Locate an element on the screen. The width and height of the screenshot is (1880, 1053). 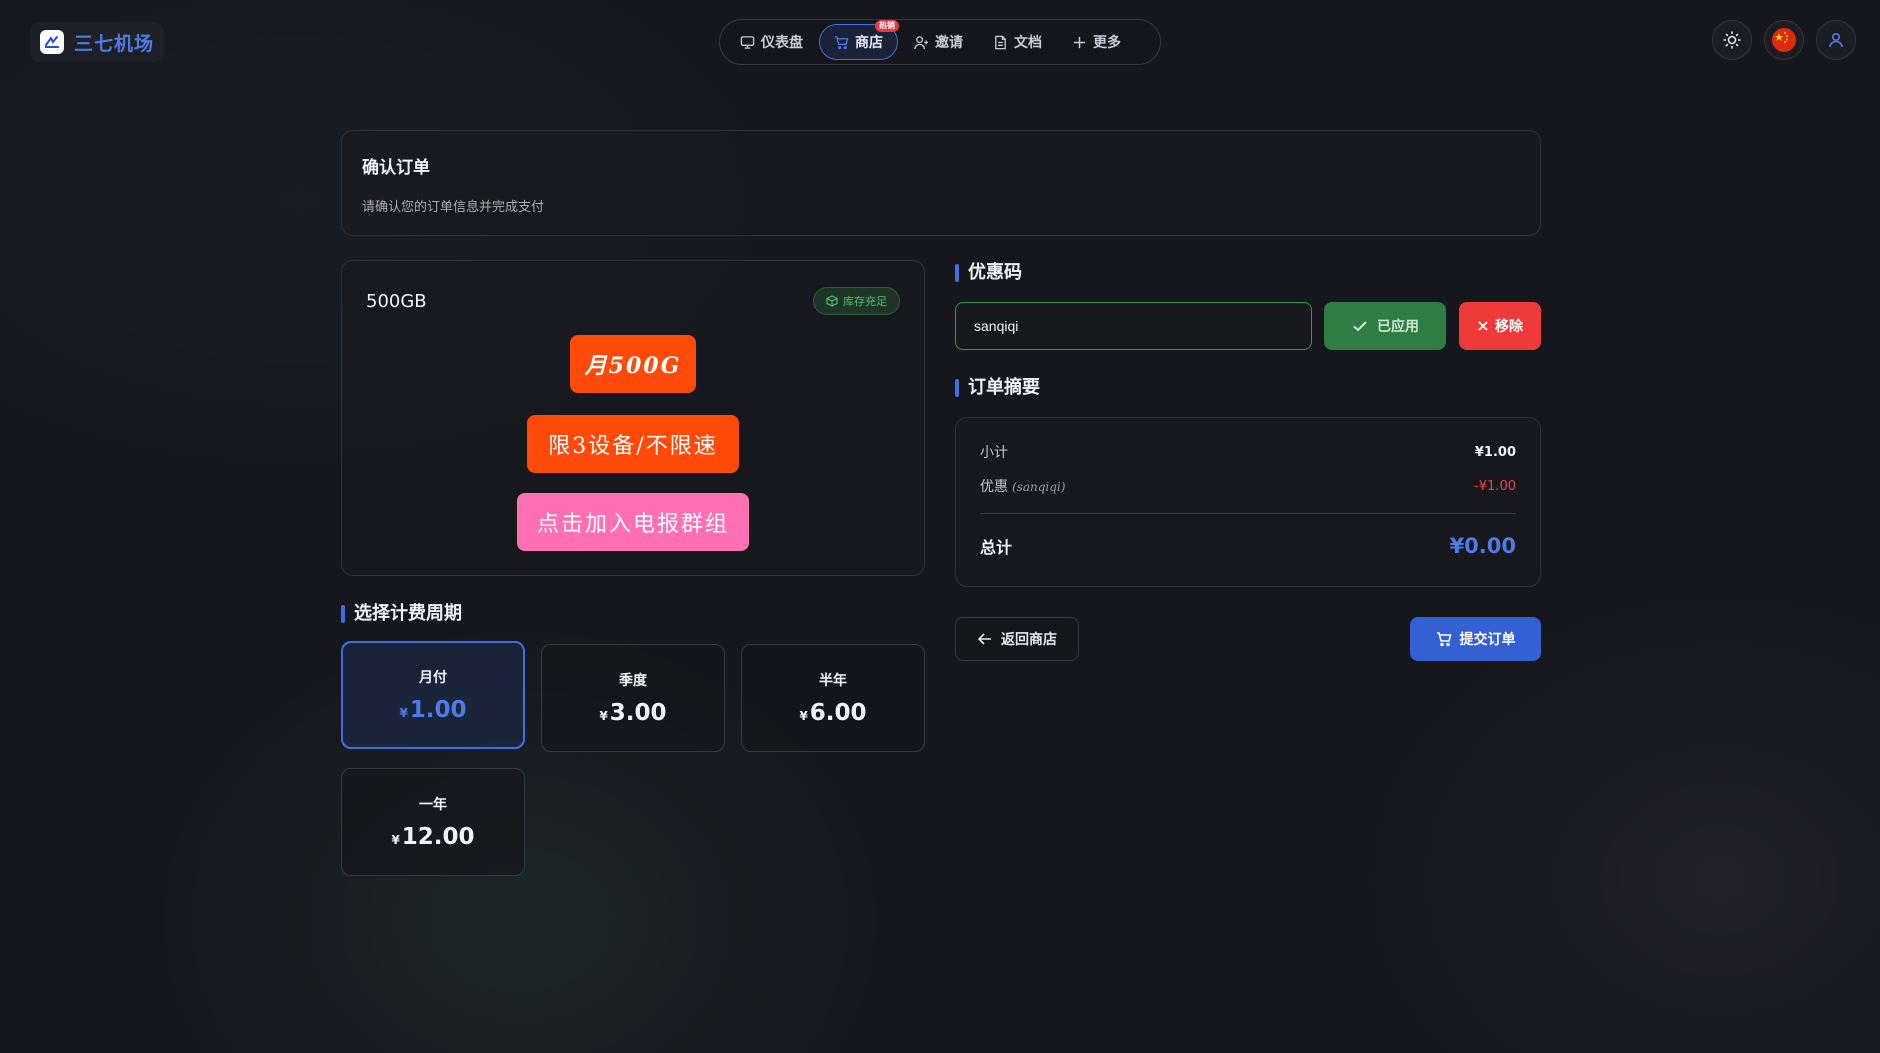
discount-row: 优惠 (sanqiqi) -¥1.00 is located at coordinates (1248, 486).